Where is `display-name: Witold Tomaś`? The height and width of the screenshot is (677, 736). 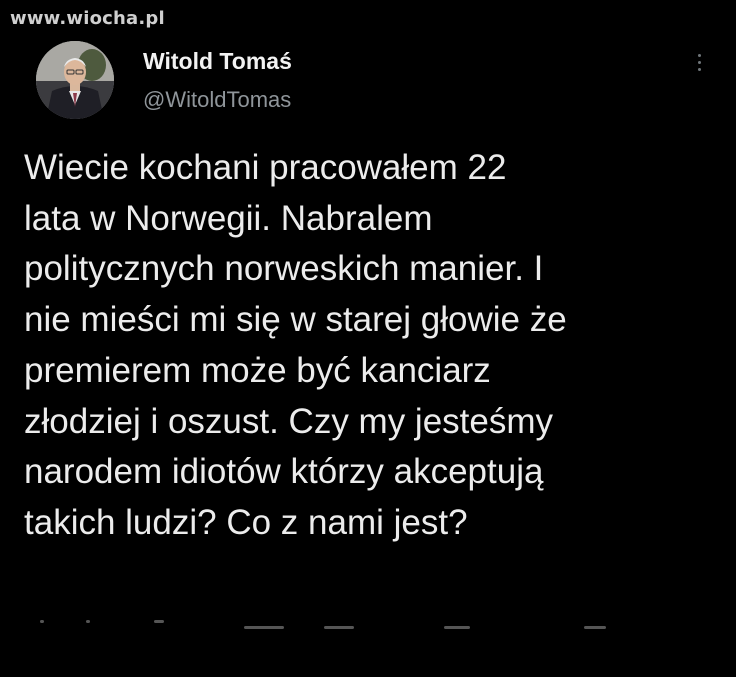 display-name: Witold Tomaś is located at coordinates (217, 61).